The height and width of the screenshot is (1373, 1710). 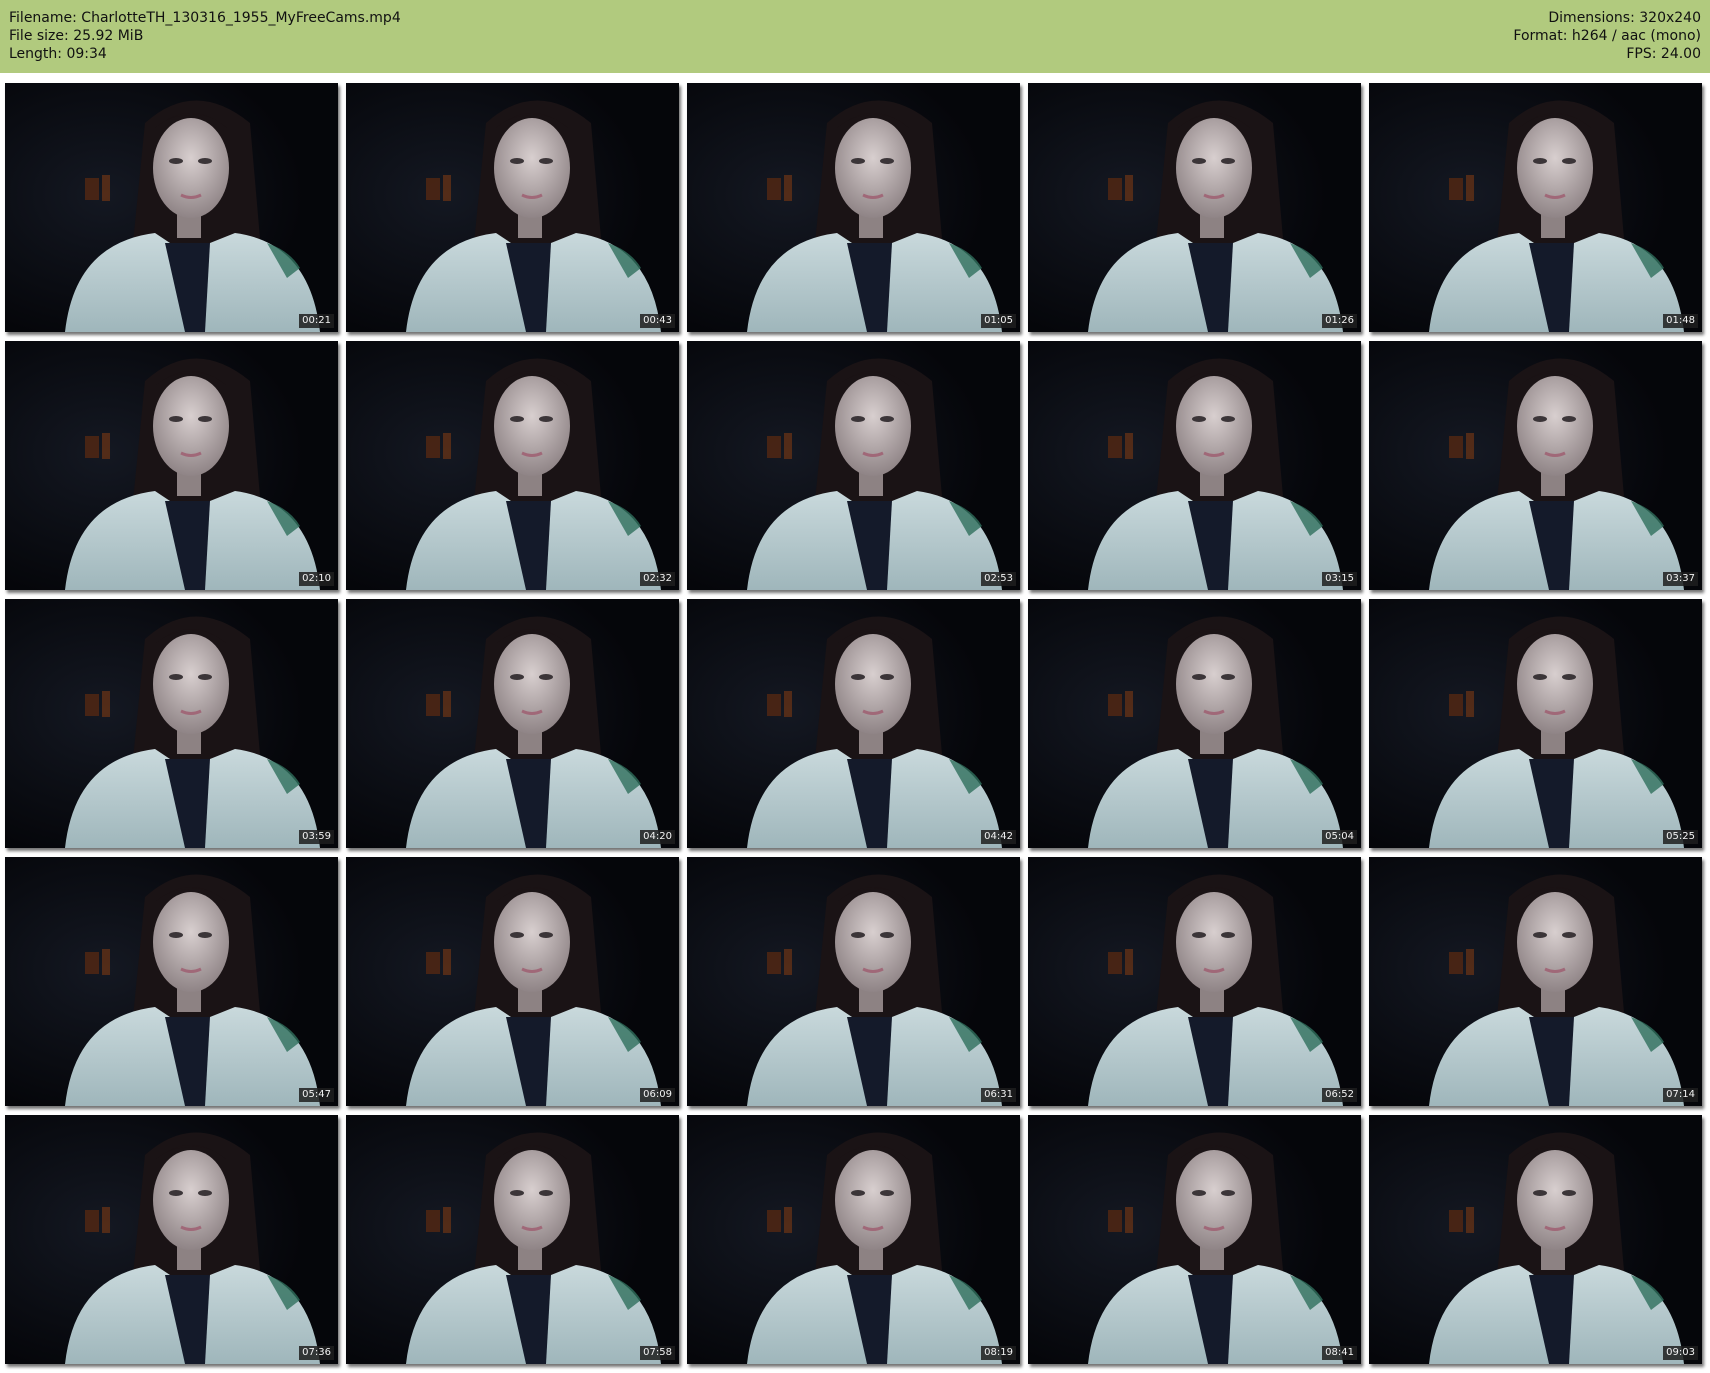 What do you see at coordinates (998, 1095) in the screenshot?
I see `timestamp-label: 06:31` at bounding box center [998, 1095].